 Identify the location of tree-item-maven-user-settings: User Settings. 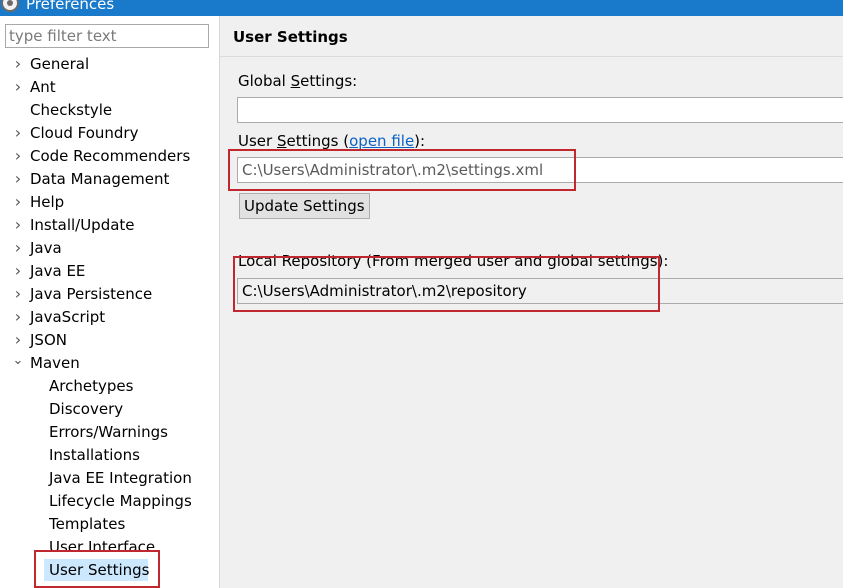
(109, 570).